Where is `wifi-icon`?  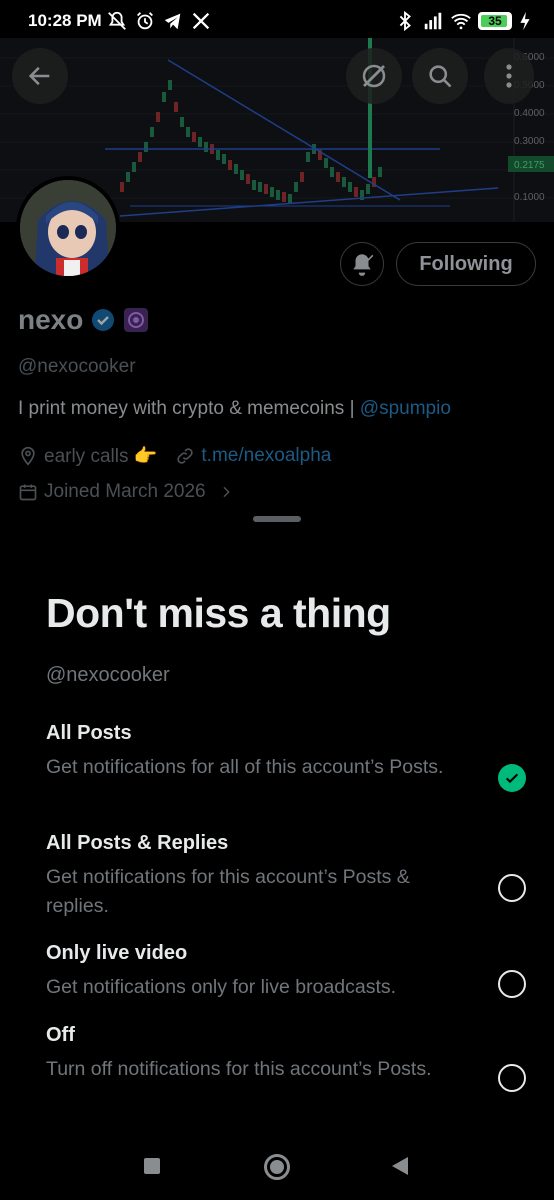 wifi-icon is located at coordinates (461, 21).